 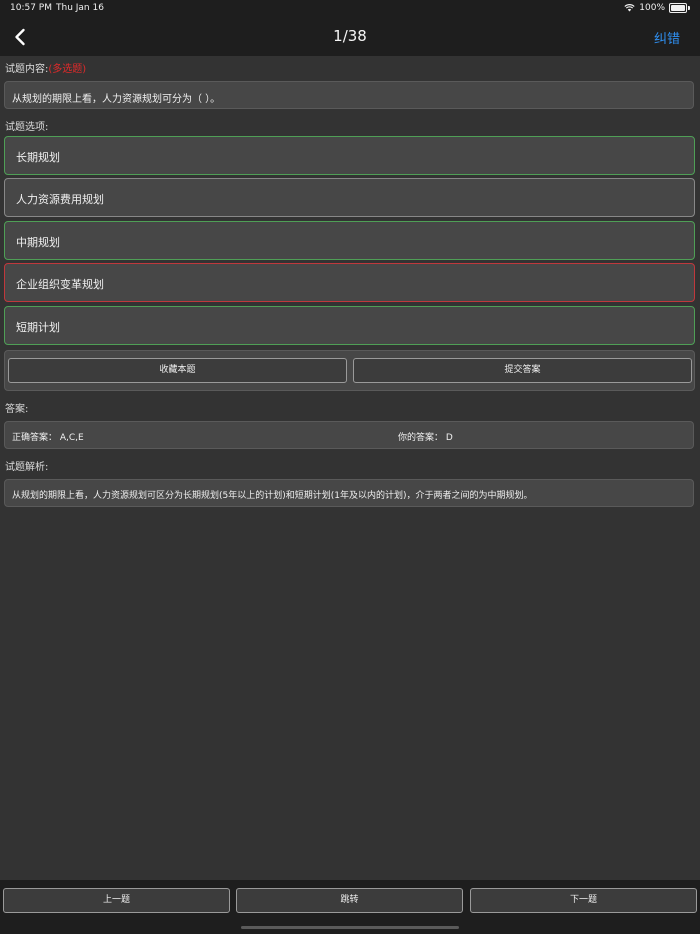 What do you see at coordinates (349, 95) in the screenshot?
I see `question-text-box: 从规划的期限上看，人力资源规划可分为（ ）。` at bounding box center [349, 95].